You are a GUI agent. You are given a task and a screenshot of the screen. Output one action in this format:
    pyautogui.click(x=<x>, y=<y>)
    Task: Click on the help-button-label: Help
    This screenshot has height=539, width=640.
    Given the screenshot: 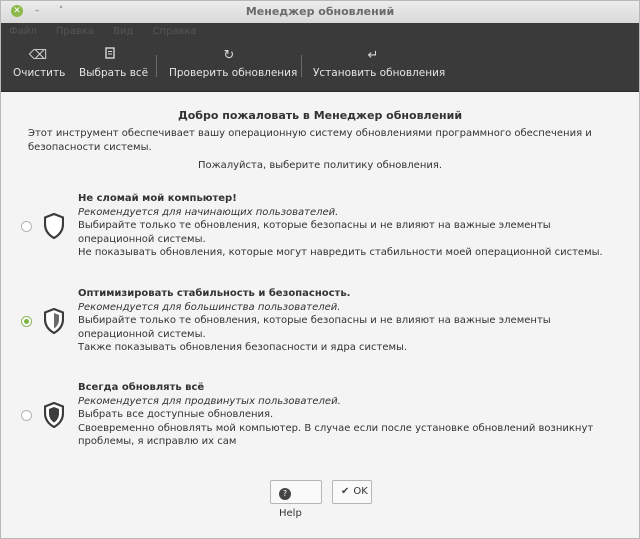 What is the action you would take?
    pyautogui.click(x=290, y=513)
    